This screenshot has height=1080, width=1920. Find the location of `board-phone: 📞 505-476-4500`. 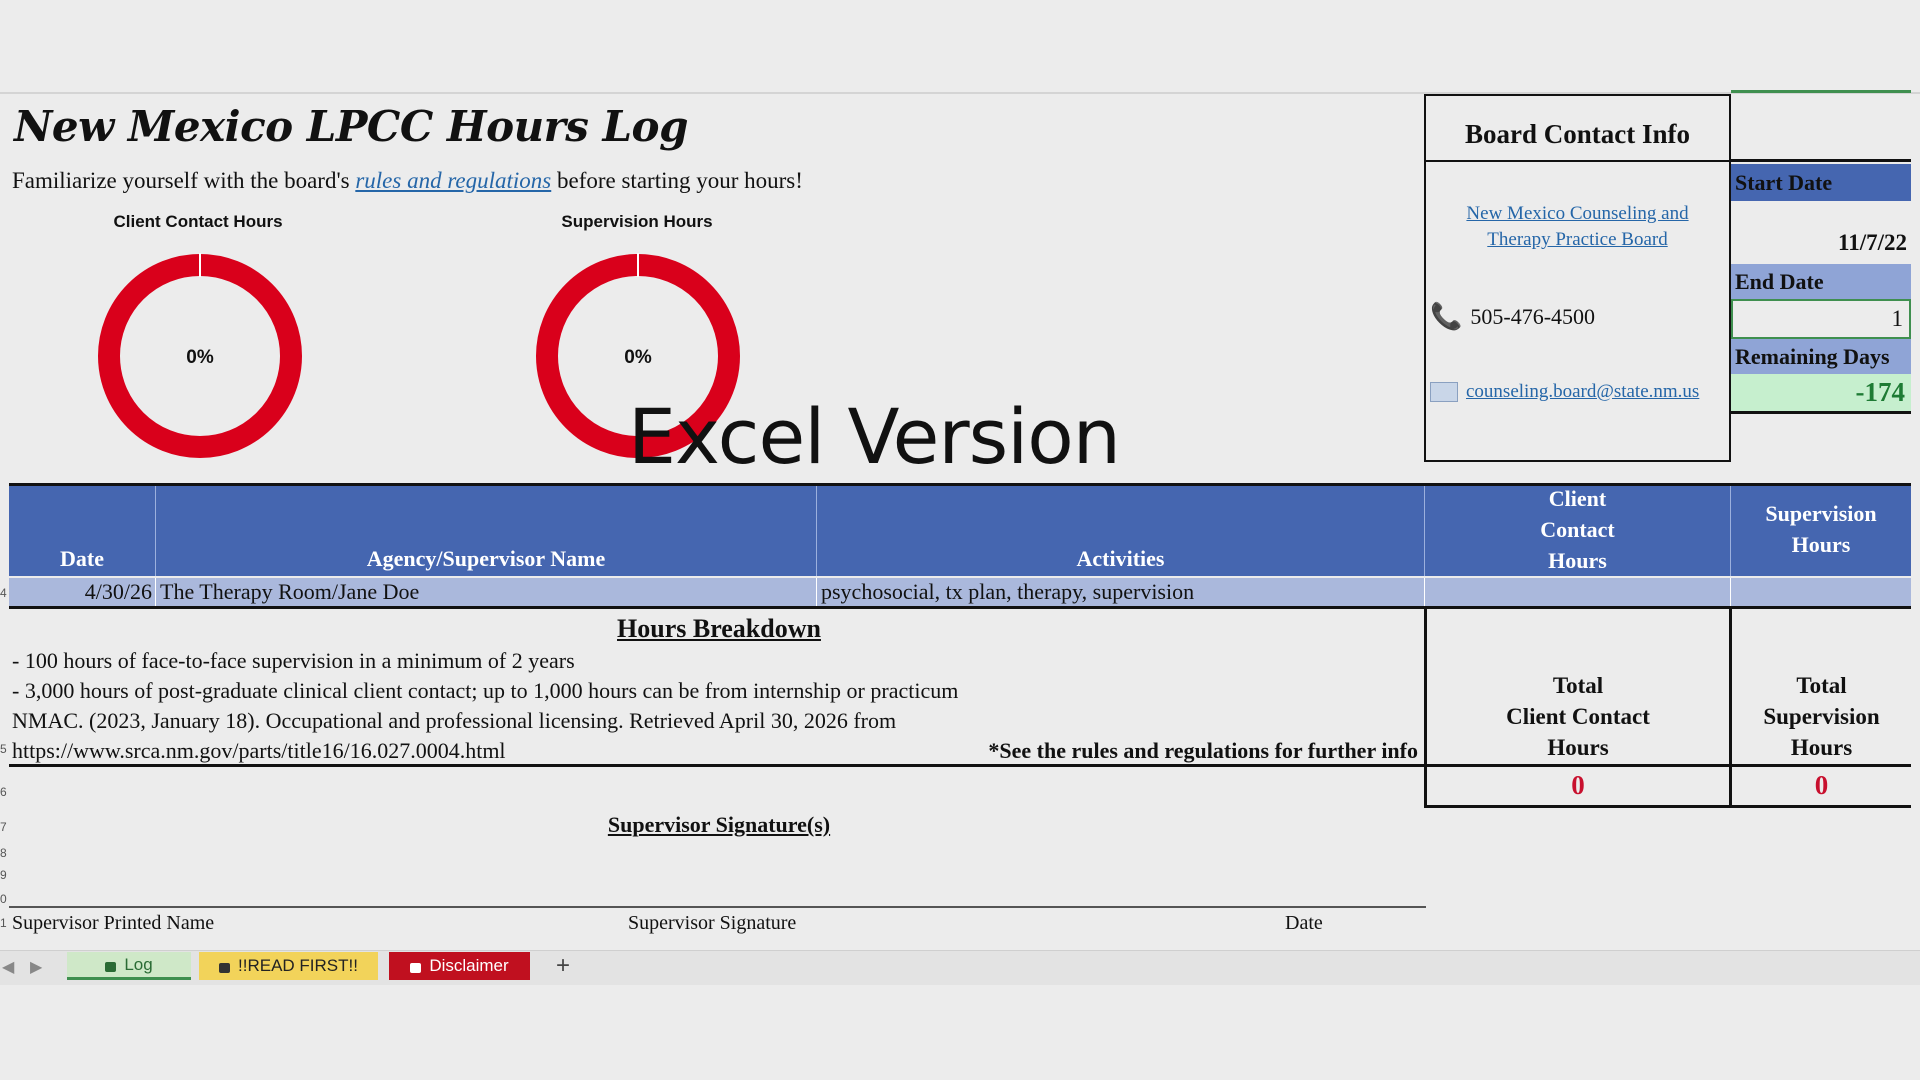

board-phone: 📞 505-476-4500 is located at coordinates (1512, 317).